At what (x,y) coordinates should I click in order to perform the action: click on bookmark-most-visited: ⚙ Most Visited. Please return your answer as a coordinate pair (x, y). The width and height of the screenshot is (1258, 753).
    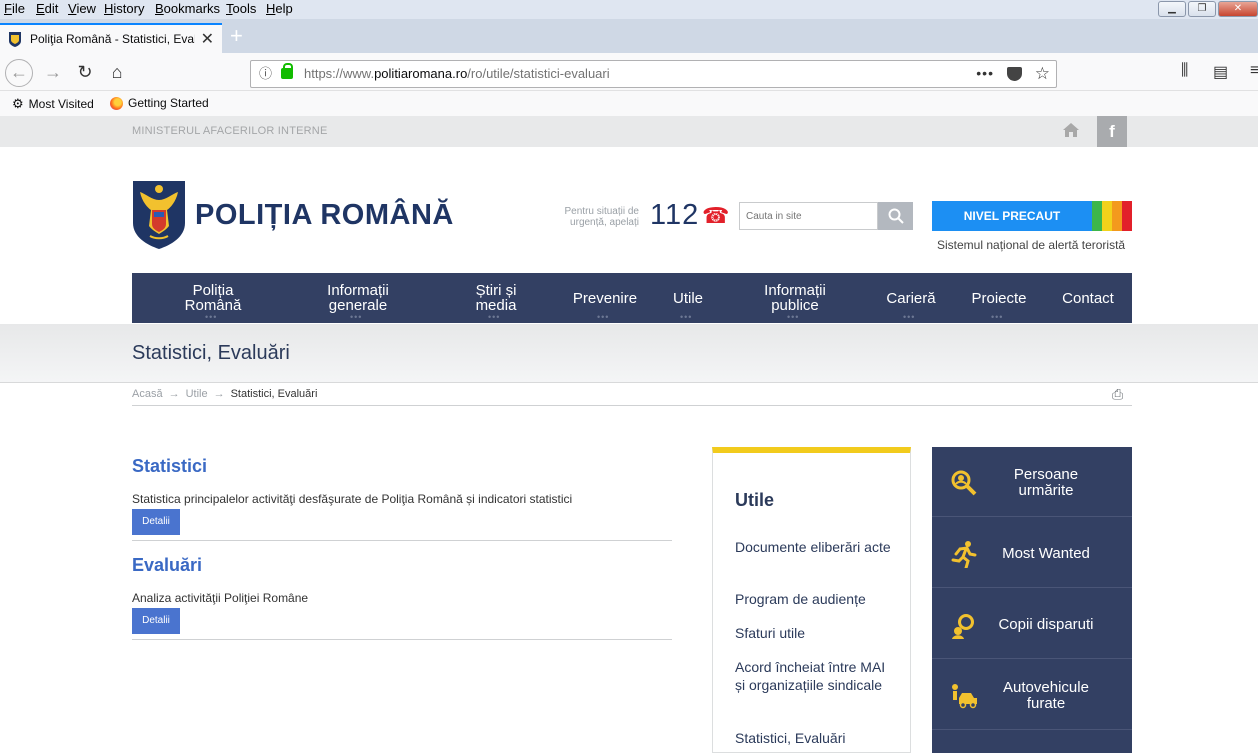
    Looking at the image, I should click on (53, 104).